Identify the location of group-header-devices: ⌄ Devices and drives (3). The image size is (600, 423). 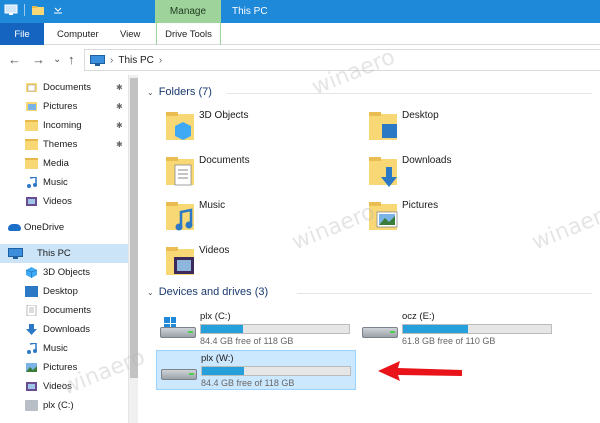
(207, 292).